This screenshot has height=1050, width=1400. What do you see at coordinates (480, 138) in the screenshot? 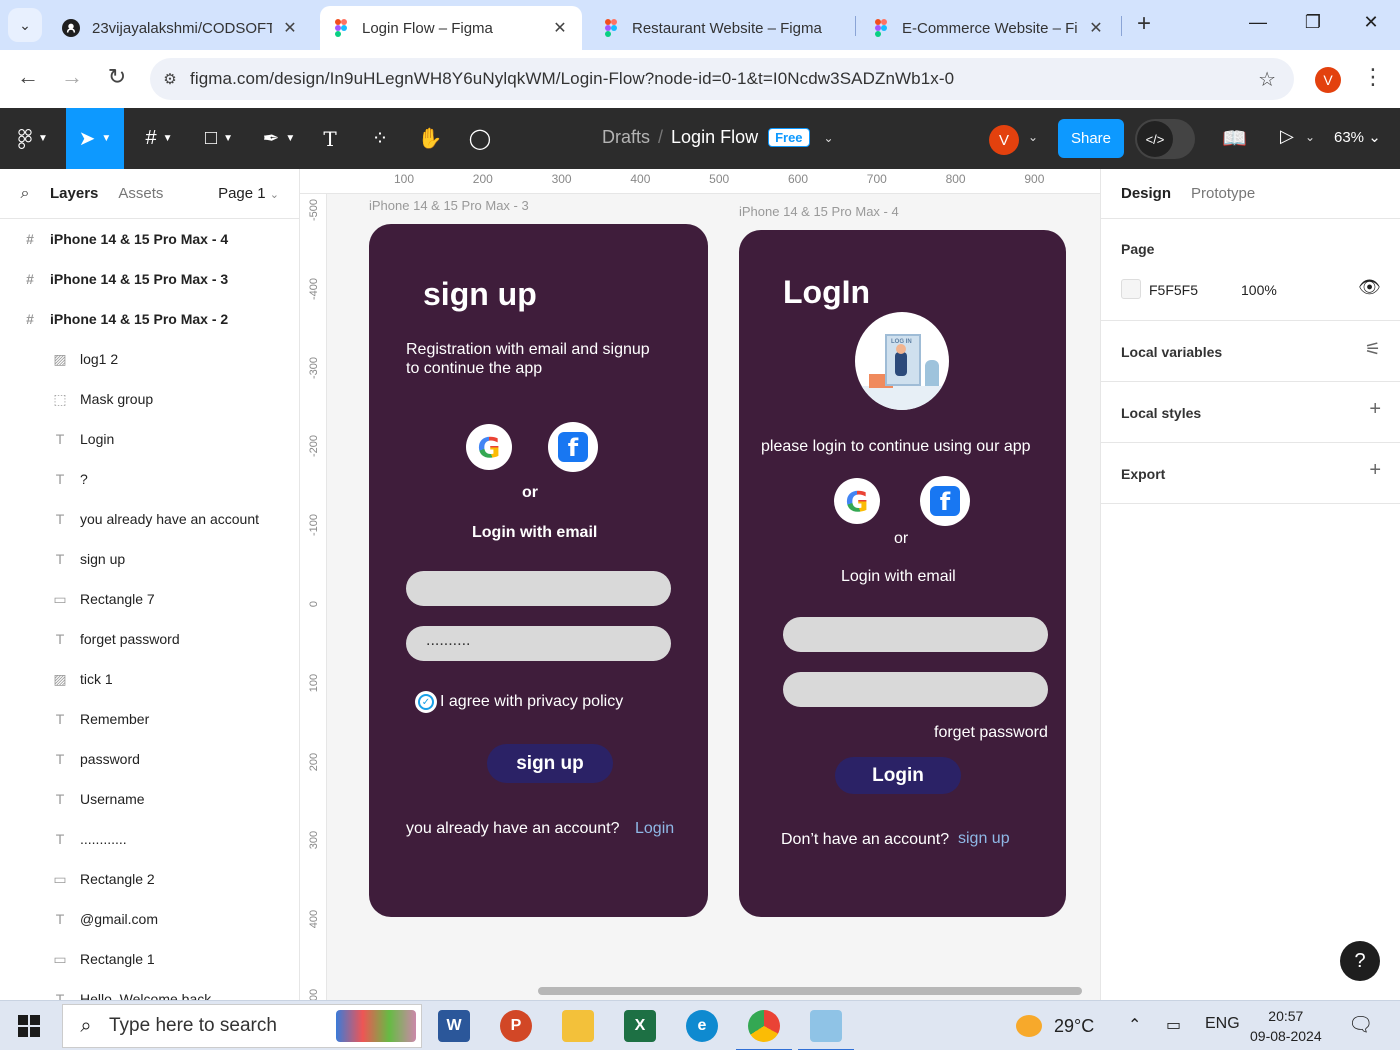
I see `comment-tool: ◯` at bounding box center [480, 138].